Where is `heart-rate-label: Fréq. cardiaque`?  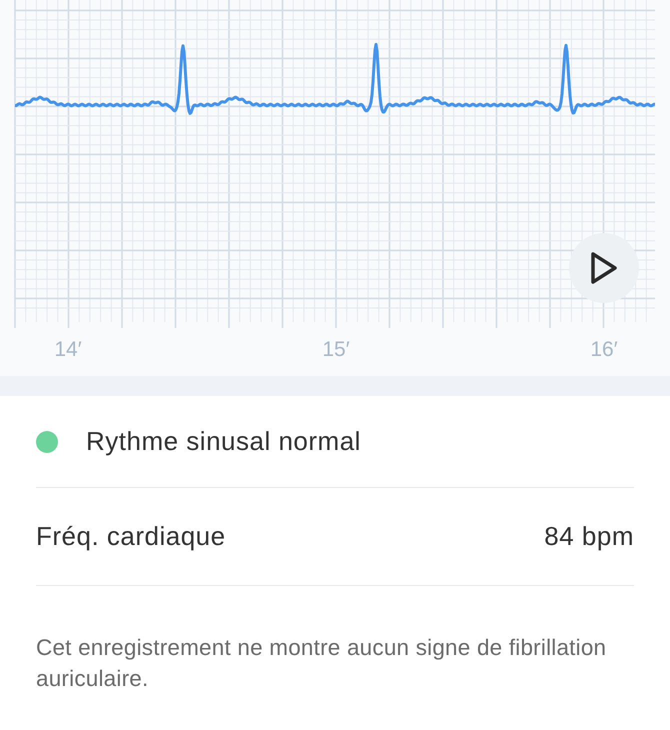
heart-rate-label: Fréq. cardiaque is located at coordinates (131, 536).